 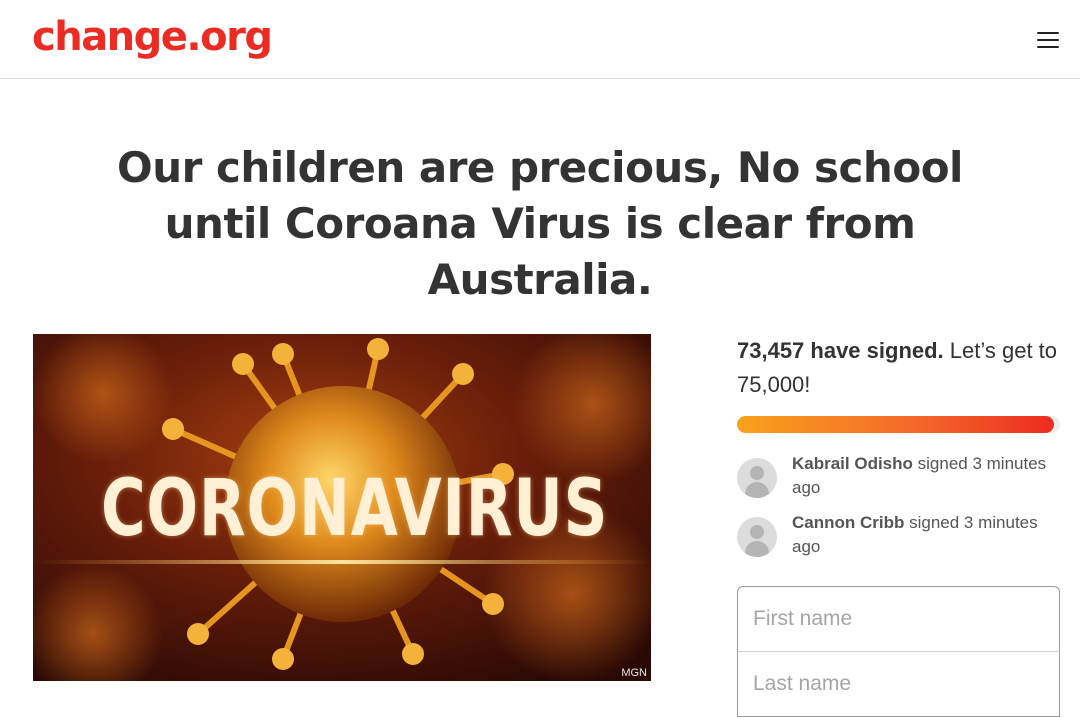 I want to click on signature-progress-bar, so click(x=898, y=424).